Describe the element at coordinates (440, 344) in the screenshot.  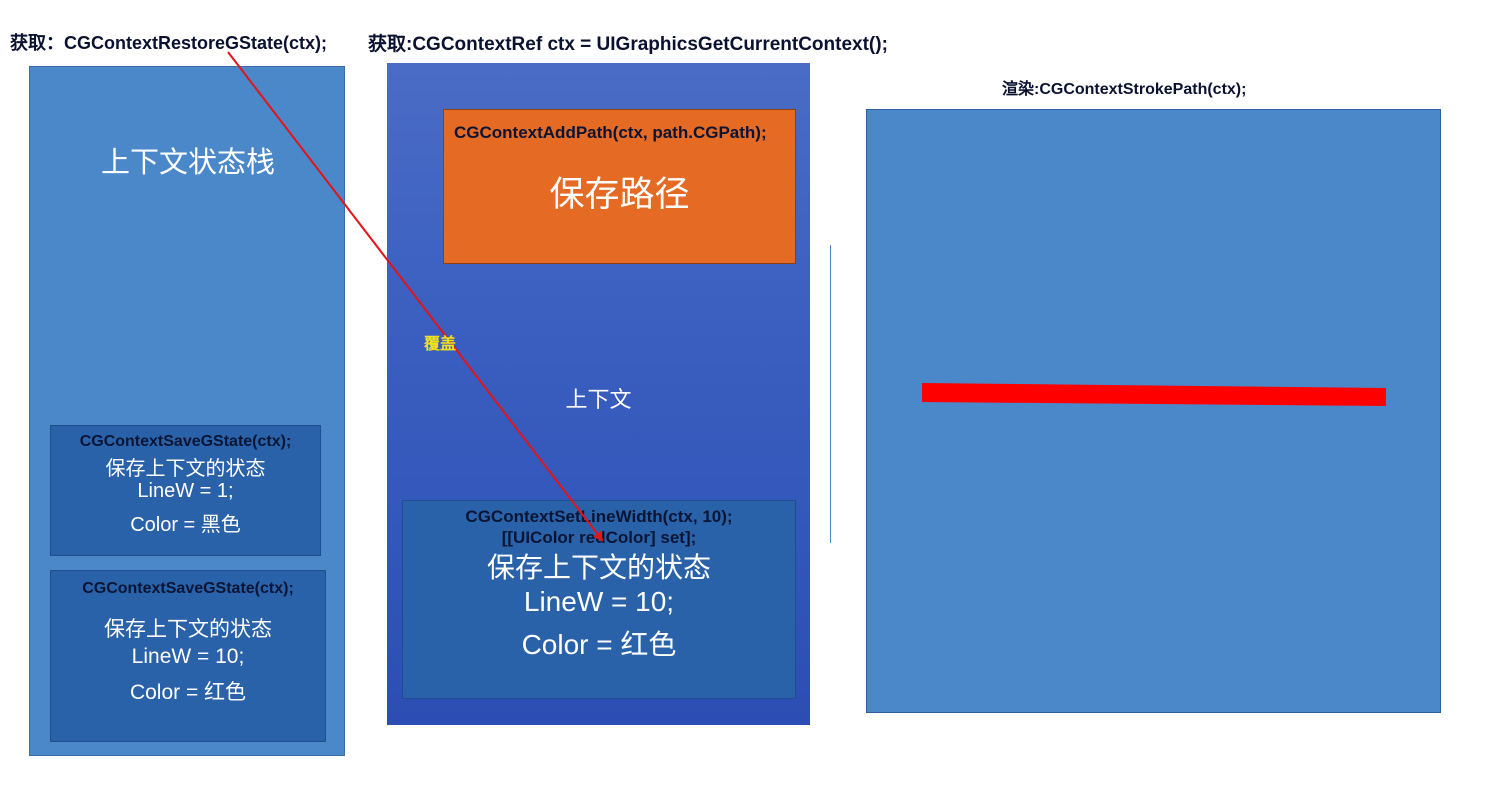
I see `override-label: 覆盖` at that location.